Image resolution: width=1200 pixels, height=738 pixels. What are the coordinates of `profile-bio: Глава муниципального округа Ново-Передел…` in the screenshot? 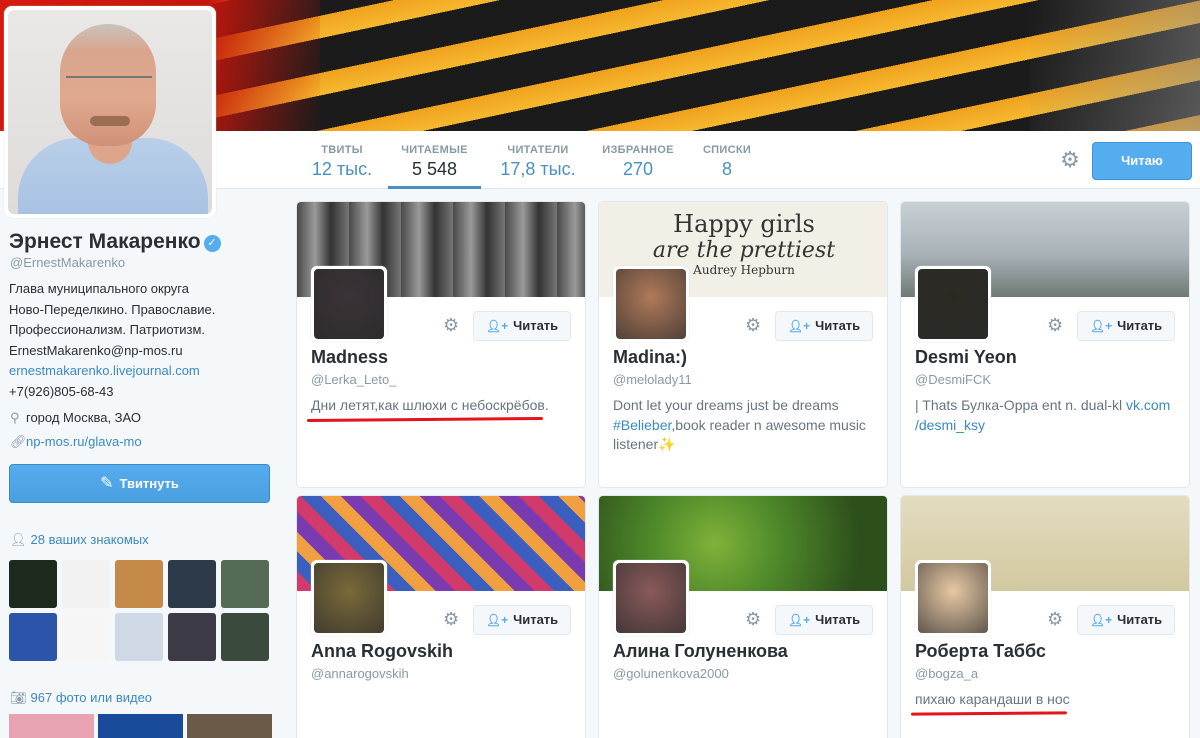 It's located at (119, 340).